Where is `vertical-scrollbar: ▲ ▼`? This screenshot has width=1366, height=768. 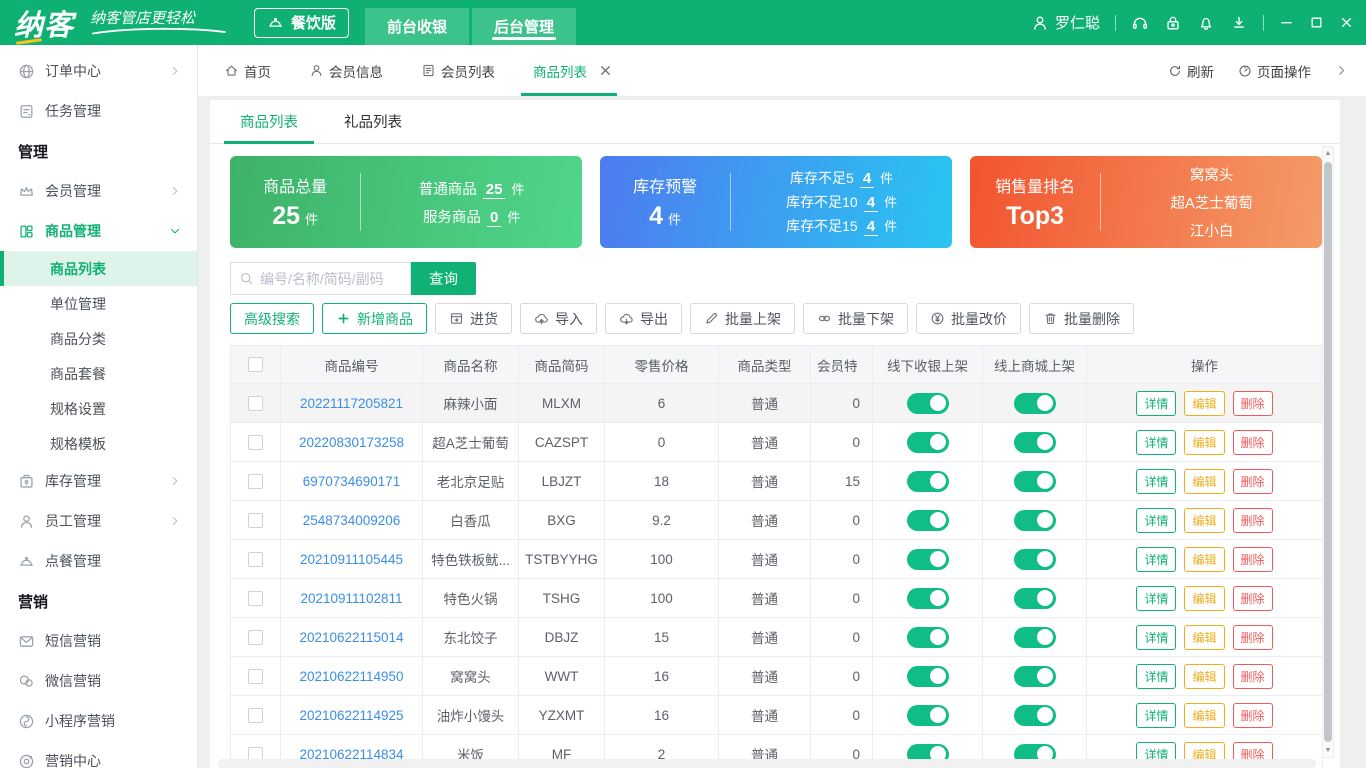 vertical-scrollbar: ▲ ▼ is located at coordinates (1328, 452).